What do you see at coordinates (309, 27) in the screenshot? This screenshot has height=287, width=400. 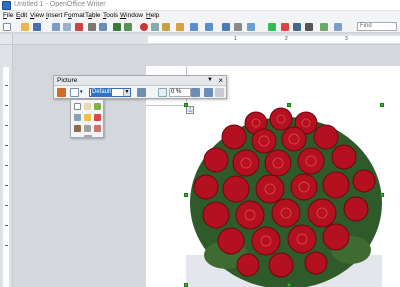 I see `nonprinting-characters-icon` at bounding box center [309, 27].